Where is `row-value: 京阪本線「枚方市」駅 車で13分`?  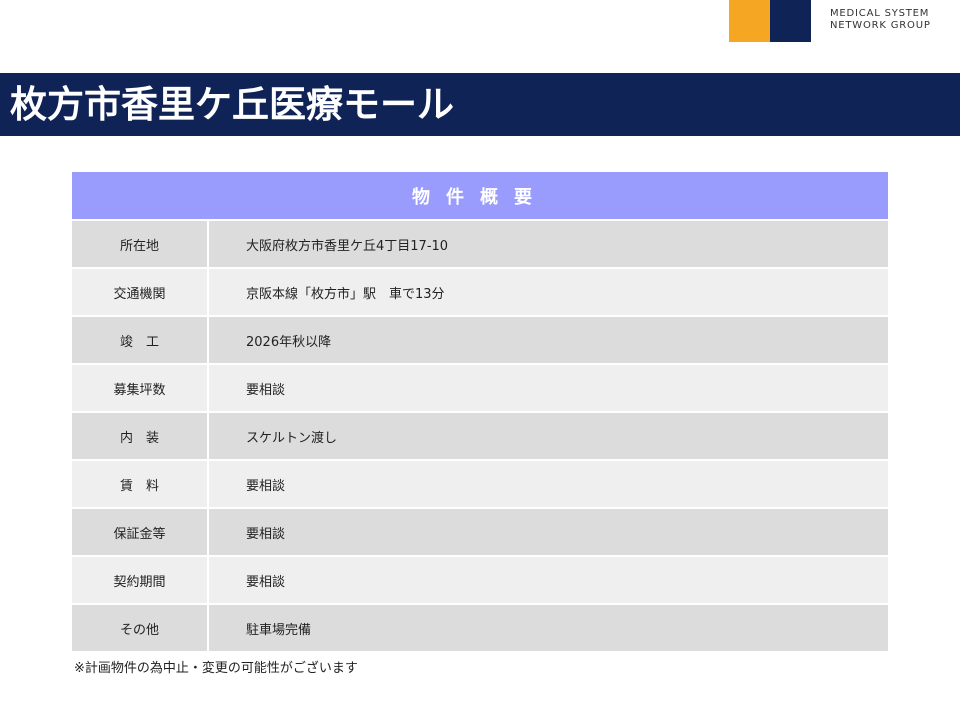 row-value: 京阪本線「枚方市」駅 車で13分 is located at coordinates (345, 294).